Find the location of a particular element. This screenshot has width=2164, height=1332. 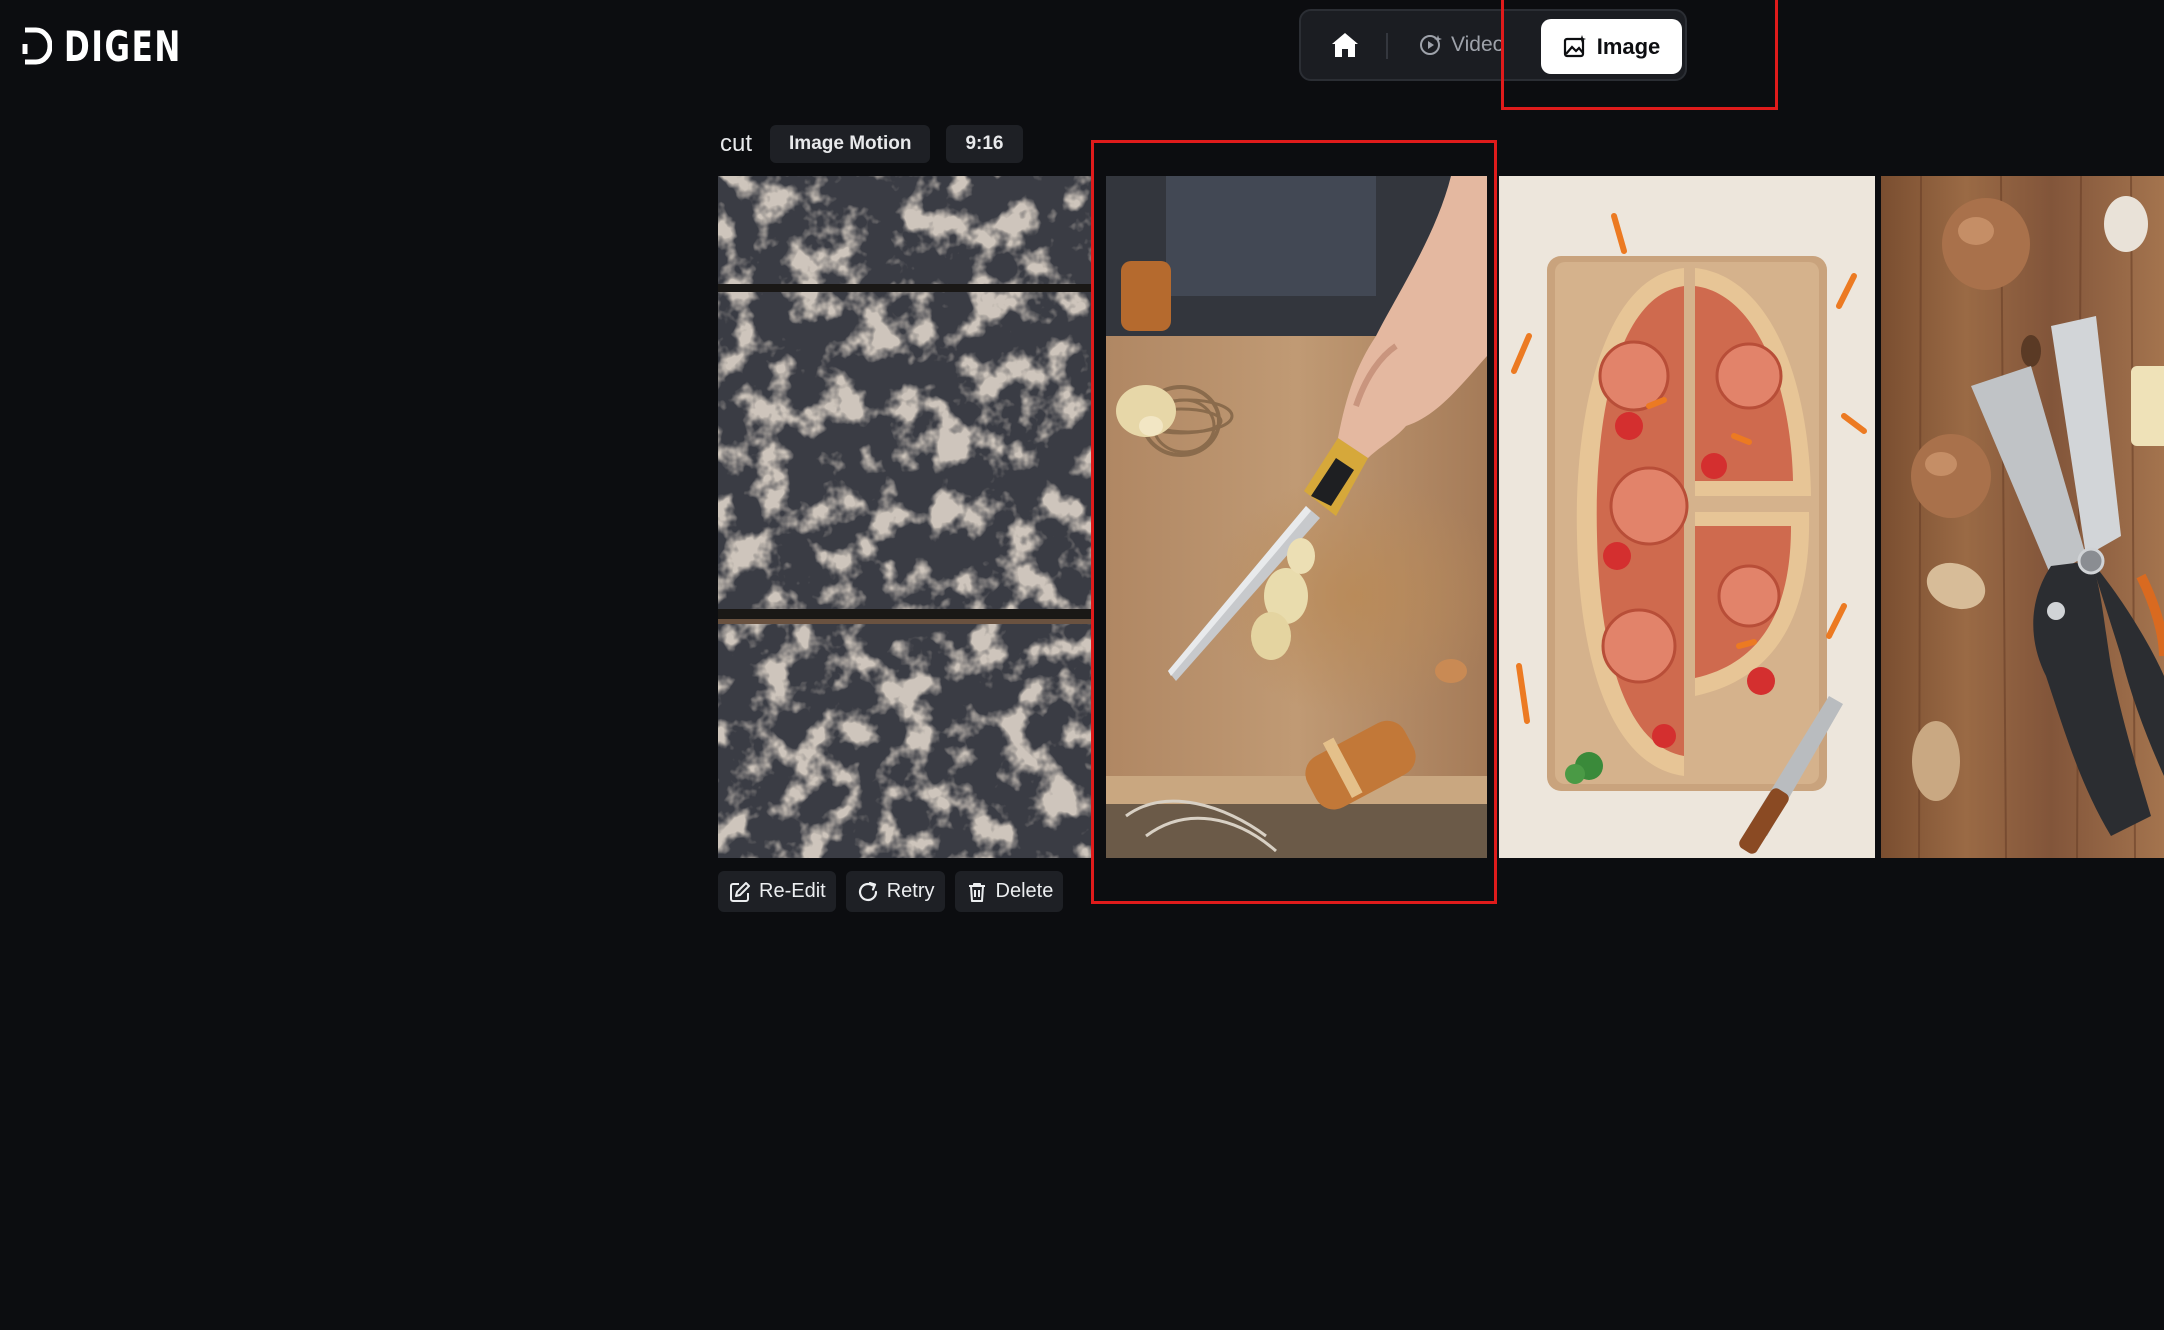

pizza-image is located at coordinates (1687, 517).